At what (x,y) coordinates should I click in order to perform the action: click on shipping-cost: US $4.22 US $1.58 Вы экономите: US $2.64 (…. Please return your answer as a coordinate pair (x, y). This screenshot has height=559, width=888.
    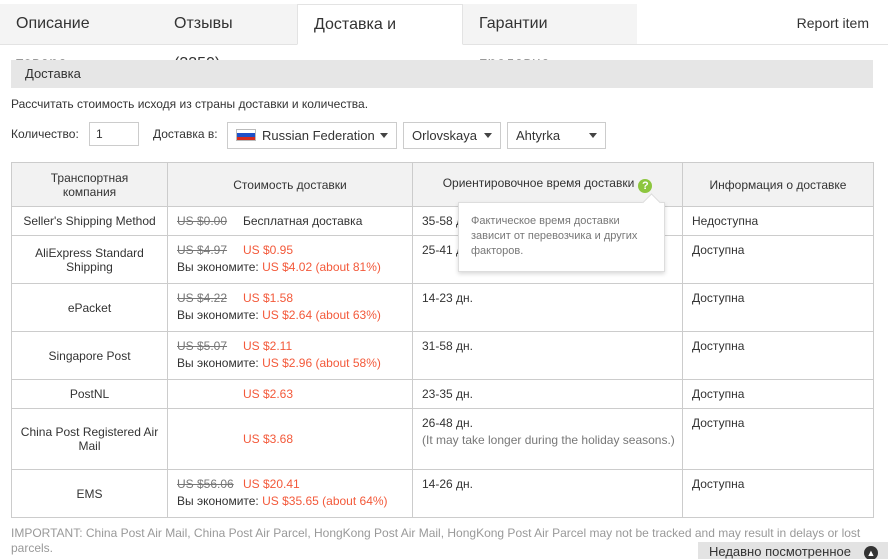
    Looking at the image, I should click on (290, 307).